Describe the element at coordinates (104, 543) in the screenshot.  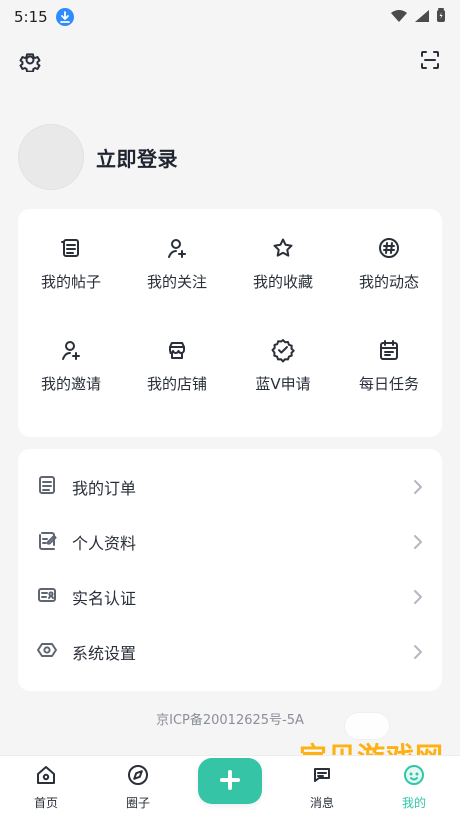
I see `menu-item-label: 个人资料` at that location.